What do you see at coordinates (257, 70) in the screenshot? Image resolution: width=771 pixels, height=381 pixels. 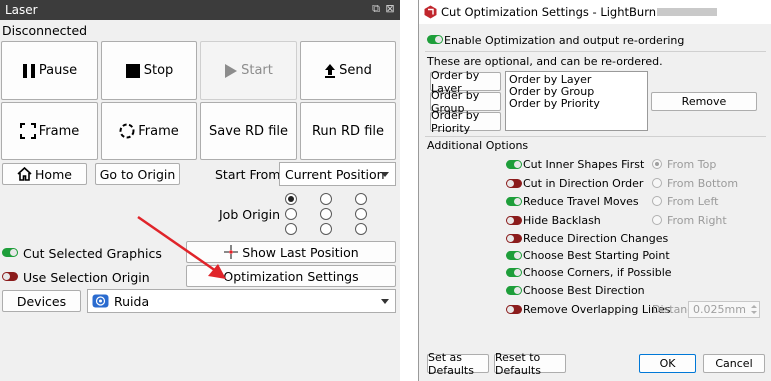 I see `start-label: Start` at bounding box center [257, 70].